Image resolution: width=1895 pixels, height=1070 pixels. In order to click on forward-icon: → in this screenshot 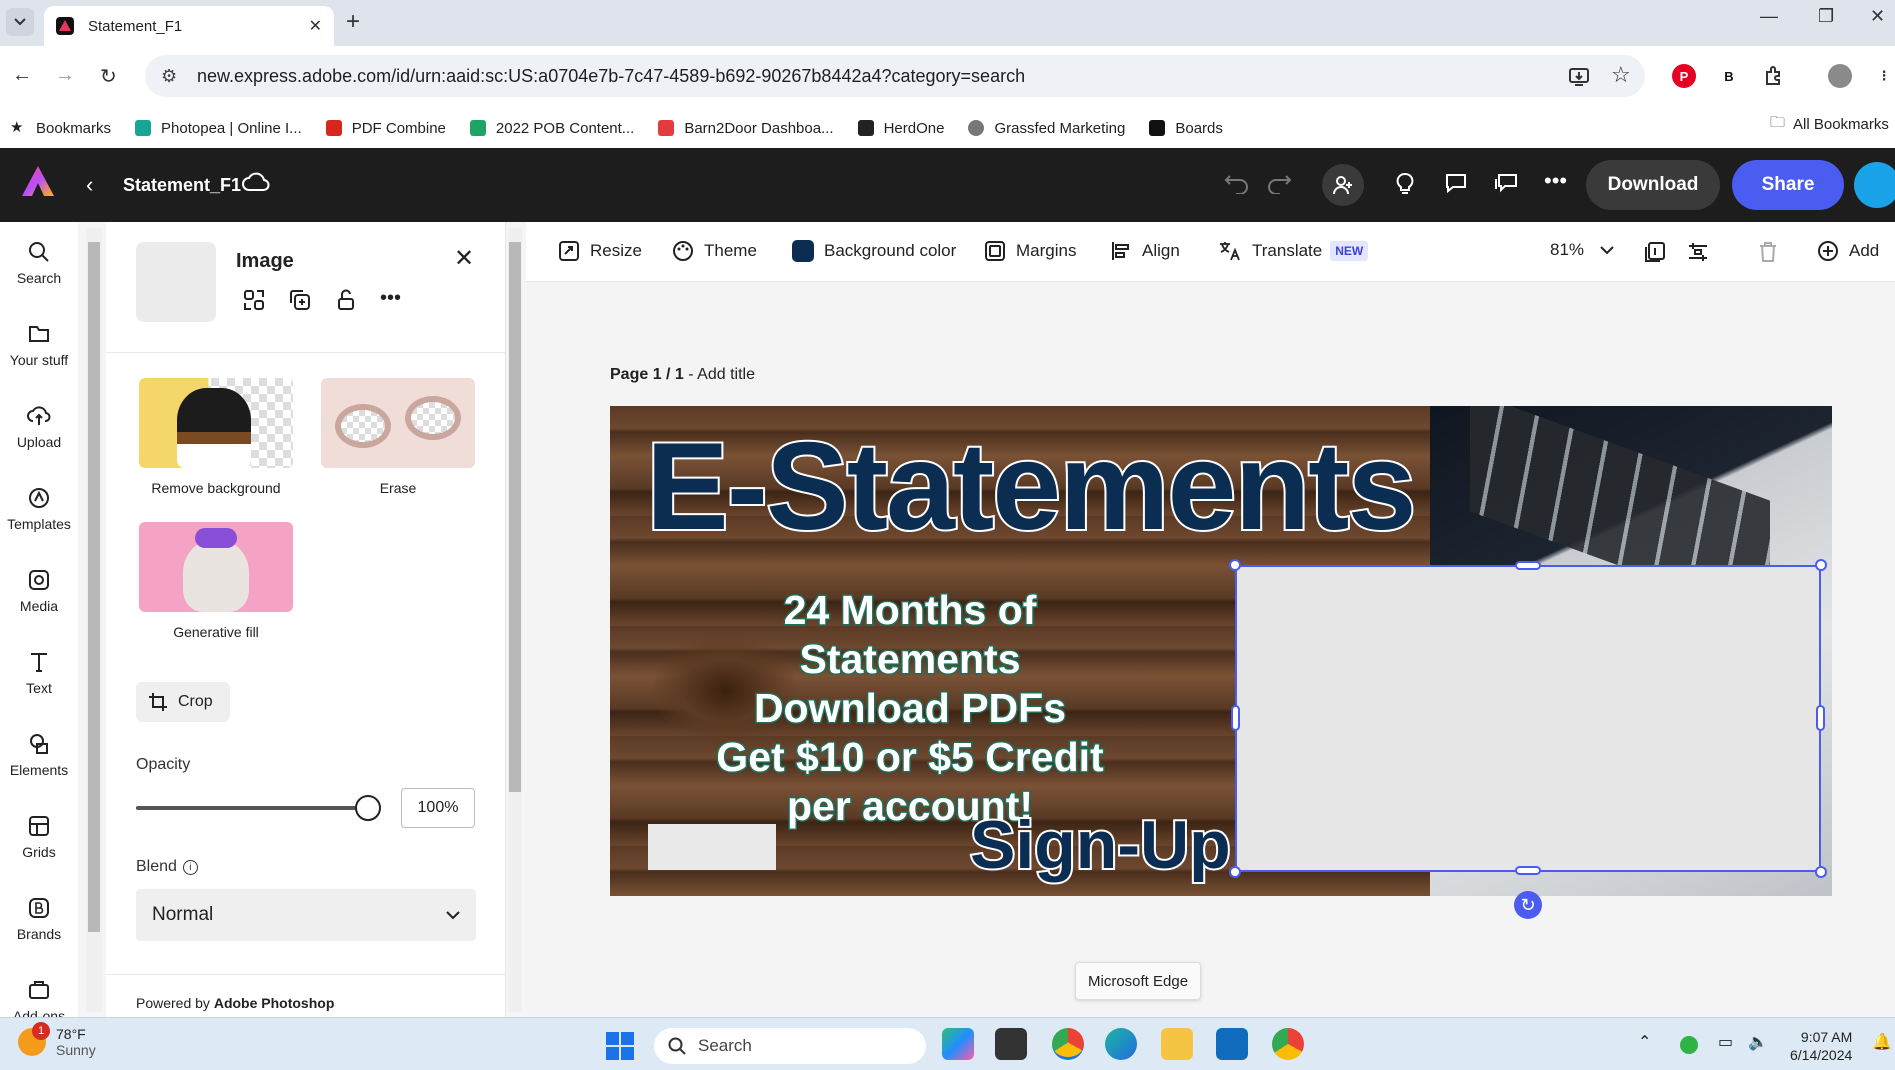, I will do `click(65, 75)`.